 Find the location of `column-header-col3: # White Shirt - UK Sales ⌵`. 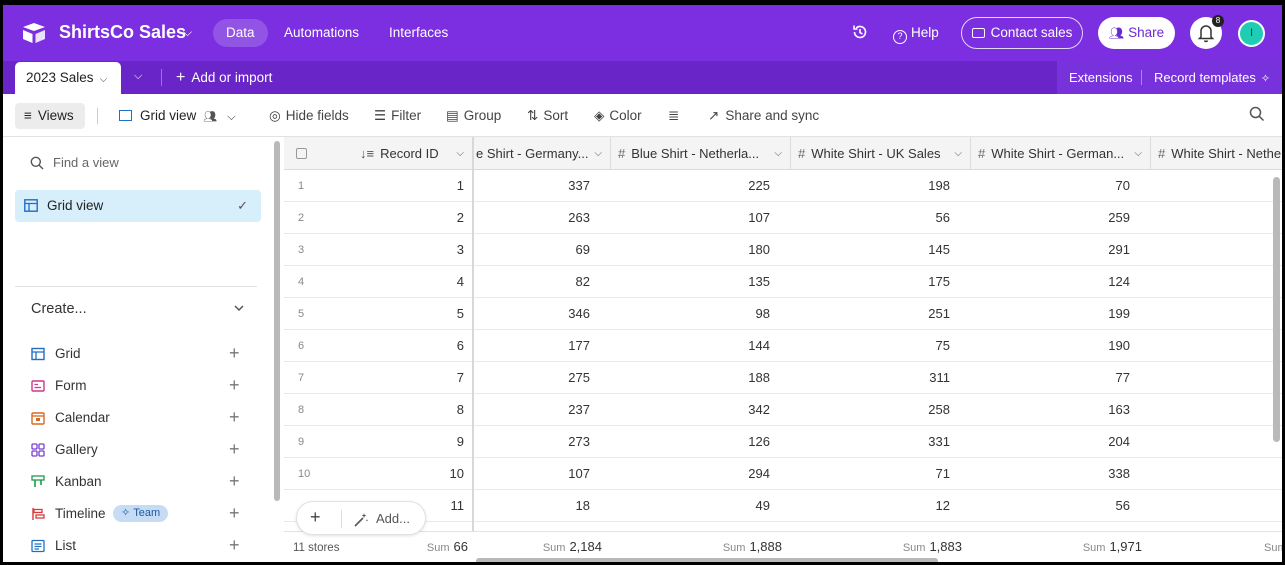

column-header-col3: # White Shirt - UK Sales ⌵ is located at coordinates (884, 153).